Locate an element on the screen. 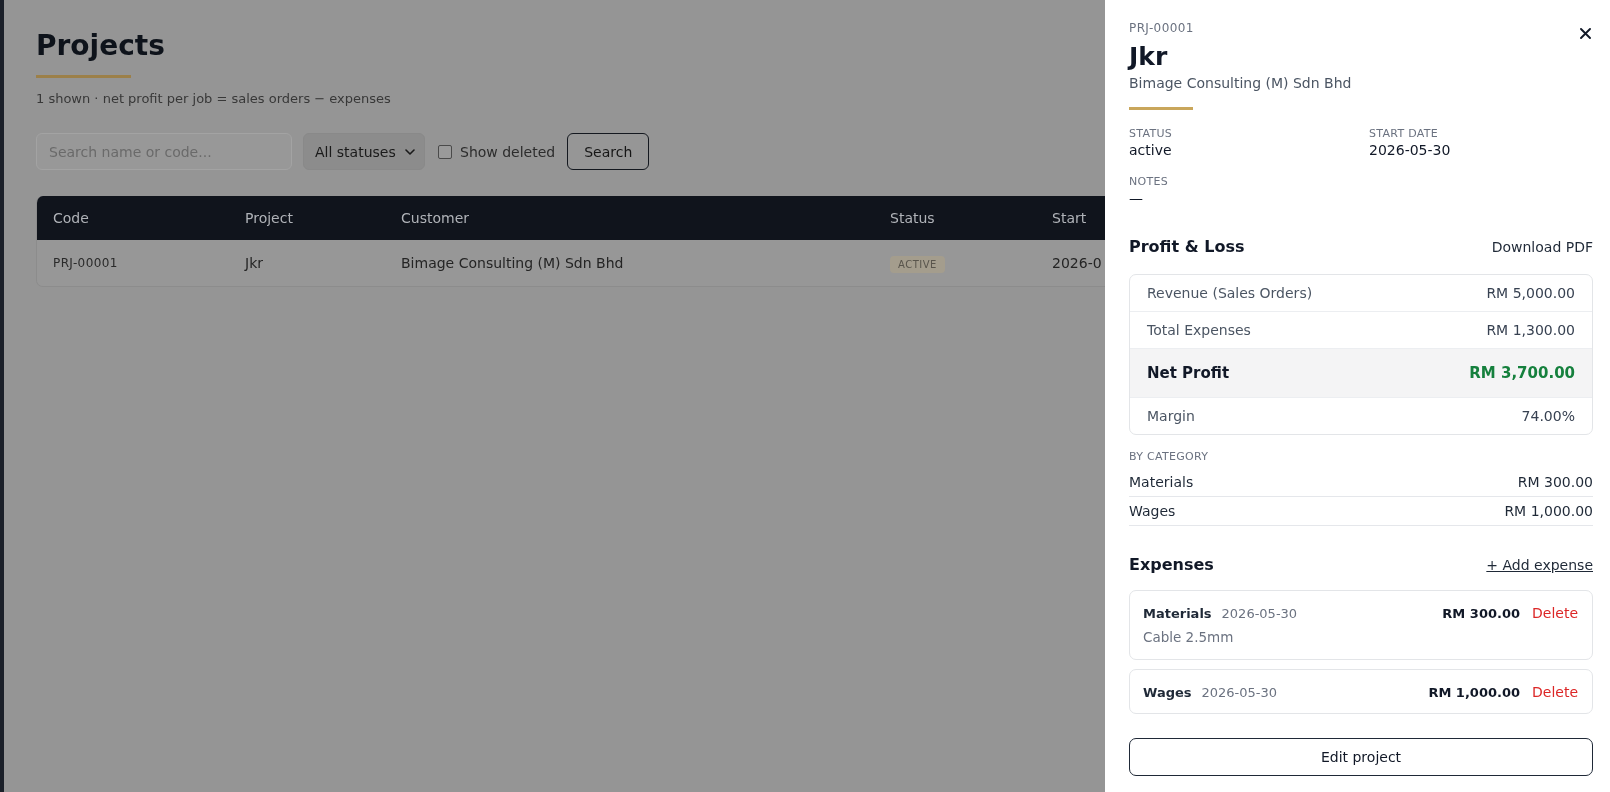 The image size is (1610, 792). section-title: Expenses is located at coordinates (1171, 565).